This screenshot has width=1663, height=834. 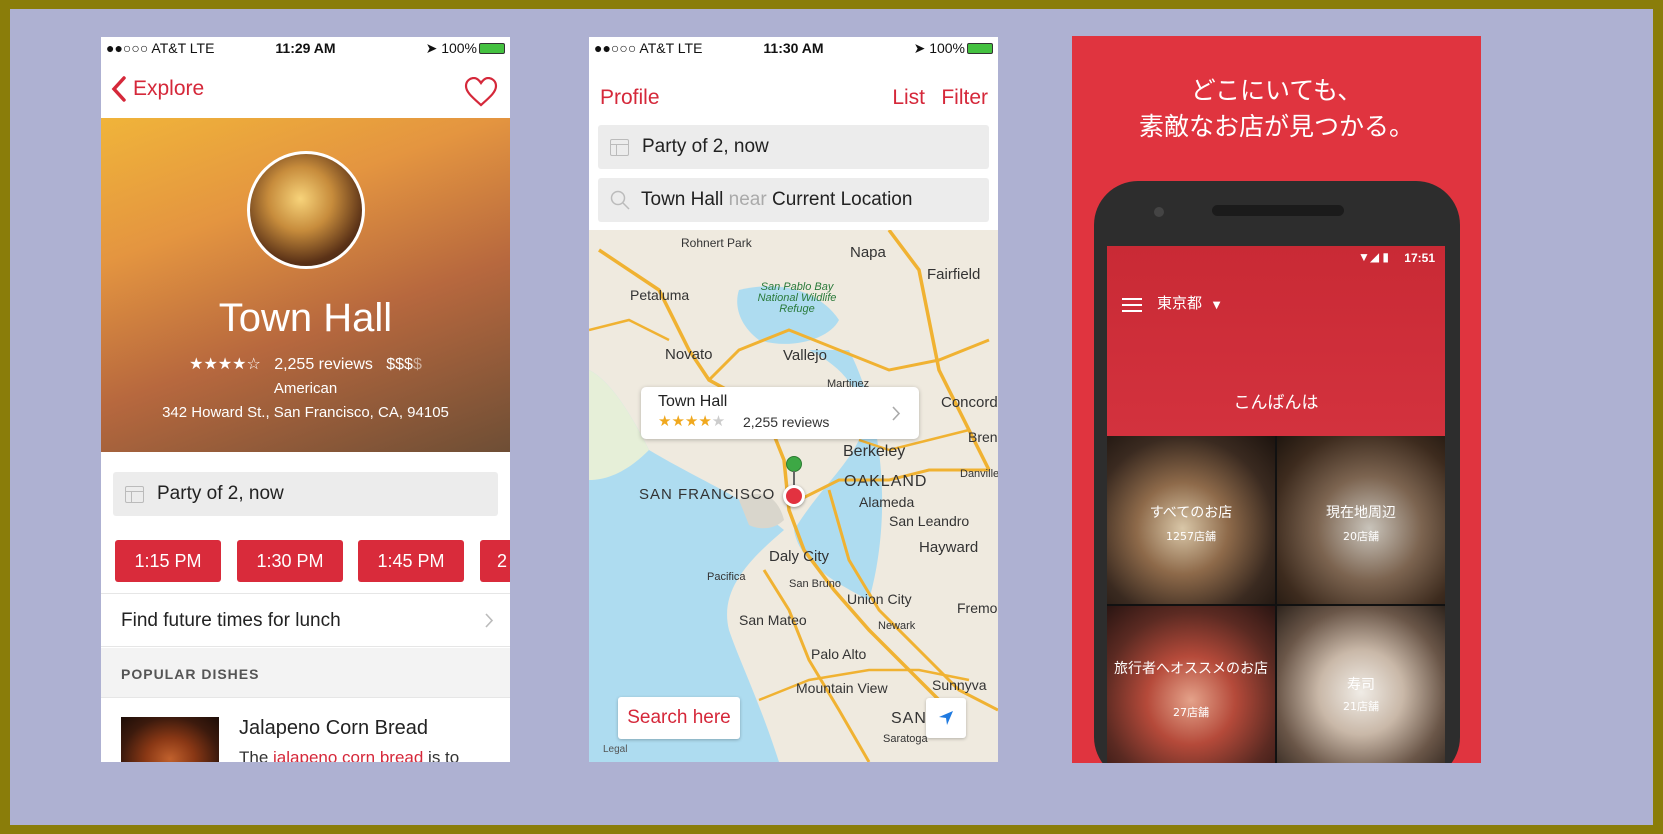 I want to click on locate-button, so click(x=946, y=718).